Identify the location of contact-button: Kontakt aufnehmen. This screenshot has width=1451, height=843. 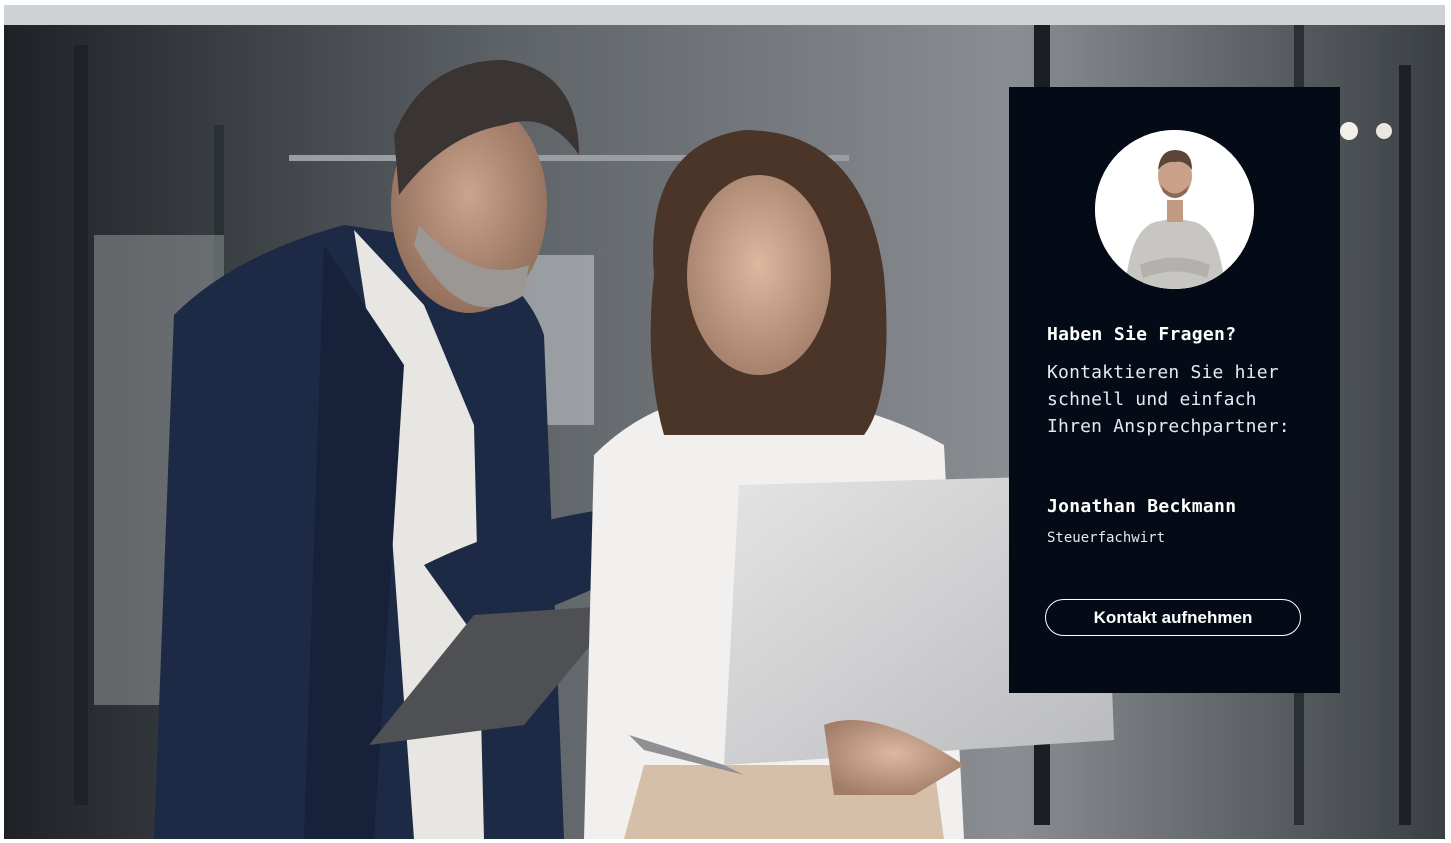
(1173, 617).